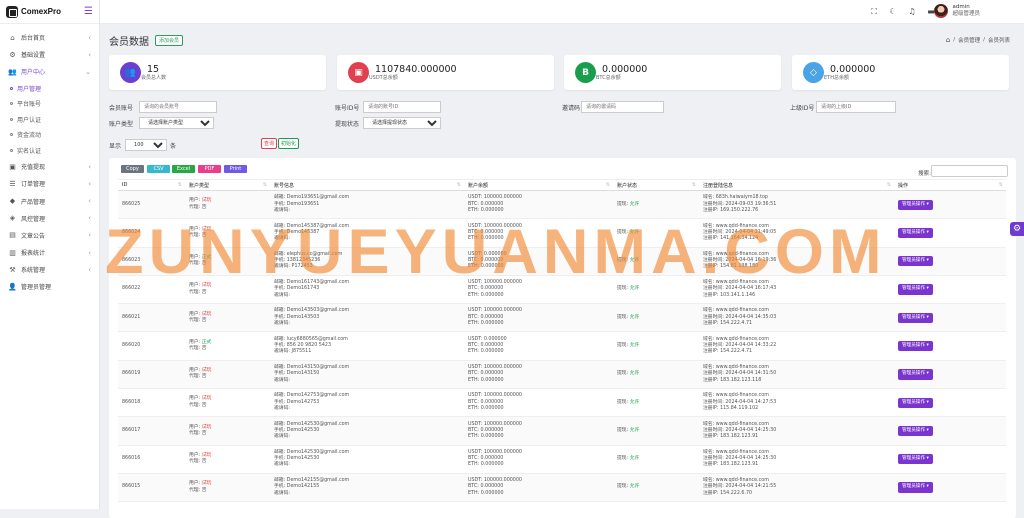 This screenshot has width=1024, height=518. Describe the element at coordinates (49, 37) in the screenshot. I see `sidebar-item: ⌂后台首页‹` at that location.